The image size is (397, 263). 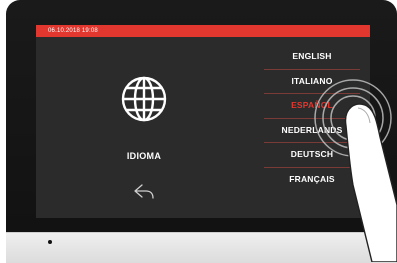 What do you see at coordinates (201, 247) in the screenshot?
I see `device-bottom-panel` at bounding box center [201, 247].